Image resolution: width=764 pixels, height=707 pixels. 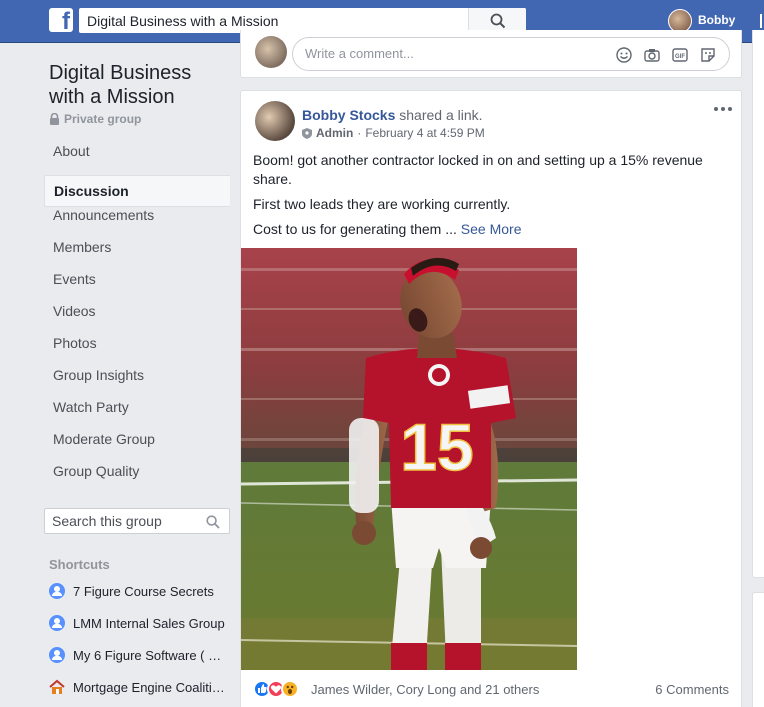 What do you see at coordinates (692, 689) in the screenshot?
I see `comments-count-link: 6 Comments` at bounding box center [692, 689].